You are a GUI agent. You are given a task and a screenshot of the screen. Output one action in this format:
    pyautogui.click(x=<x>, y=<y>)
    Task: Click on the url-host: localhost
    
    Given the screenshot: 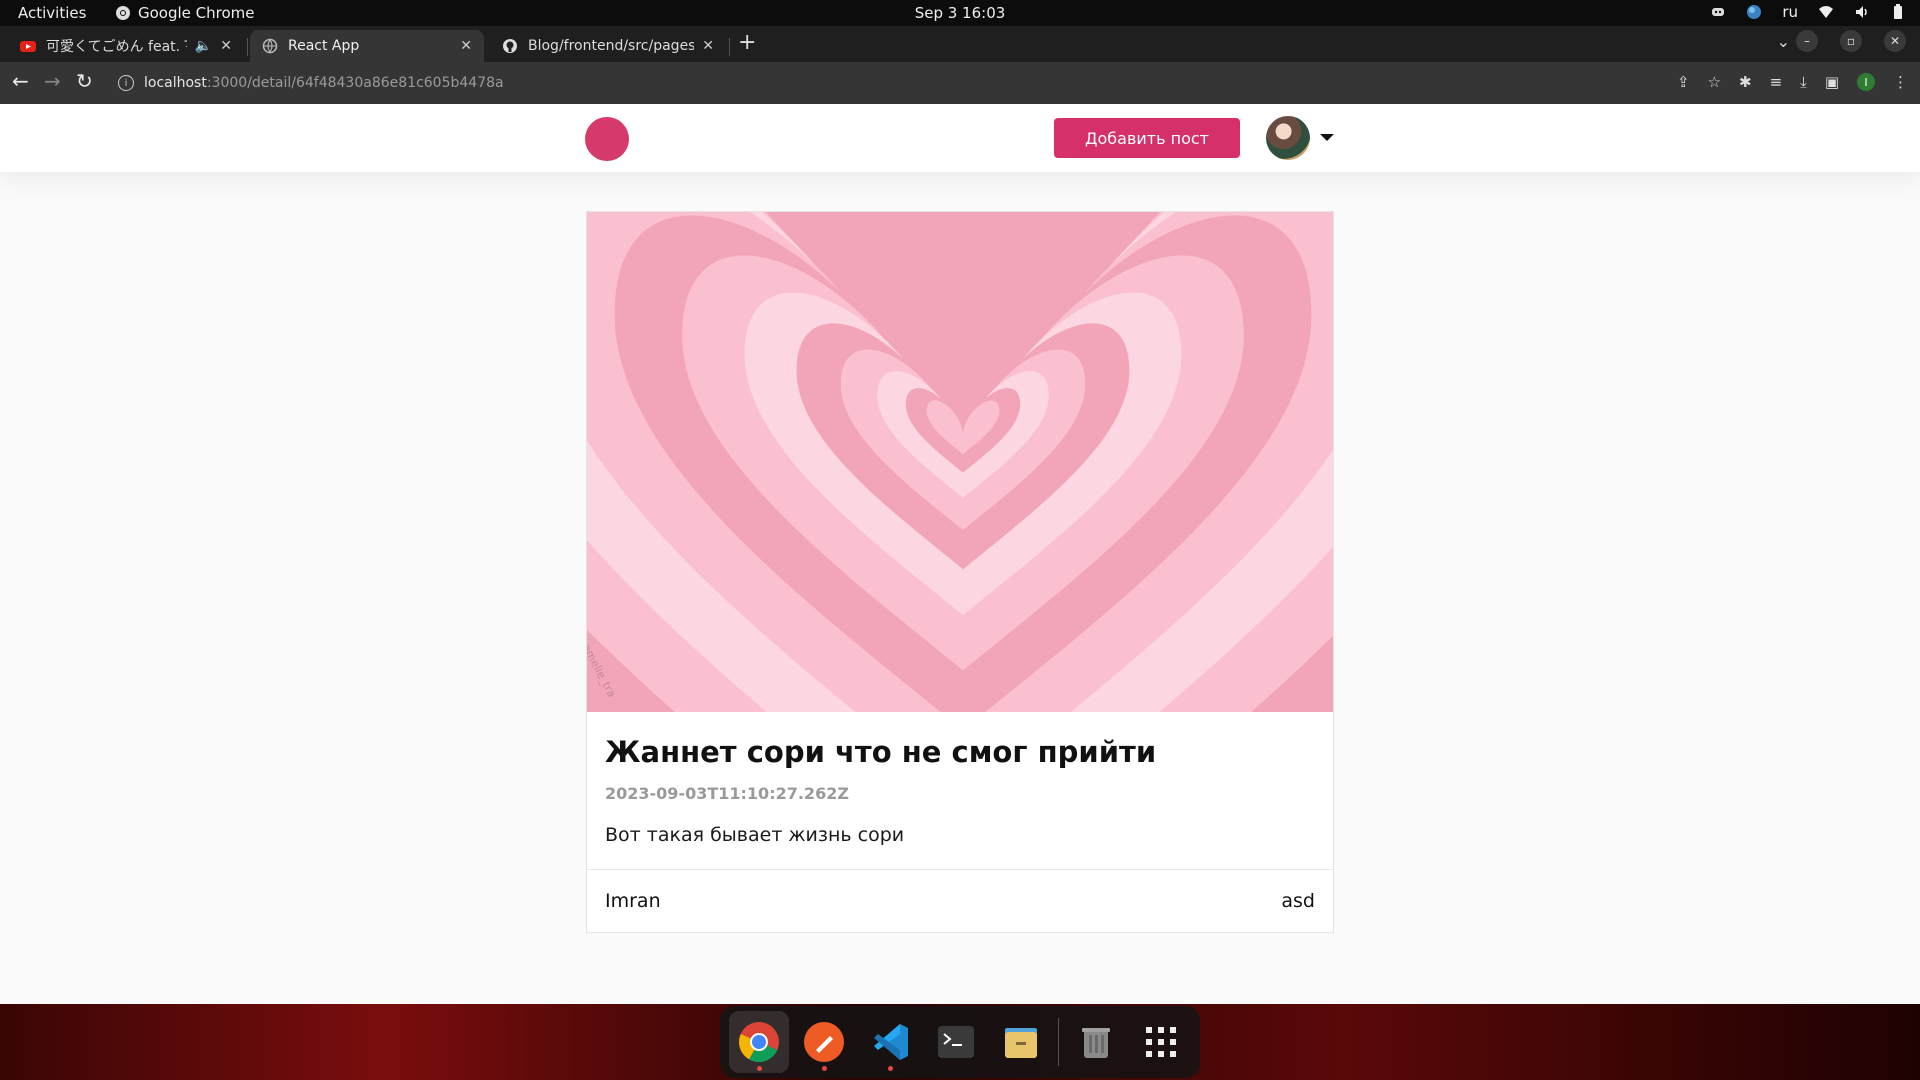 What is the action you would take?
    pyautogui.click(x=175, y=83)
    